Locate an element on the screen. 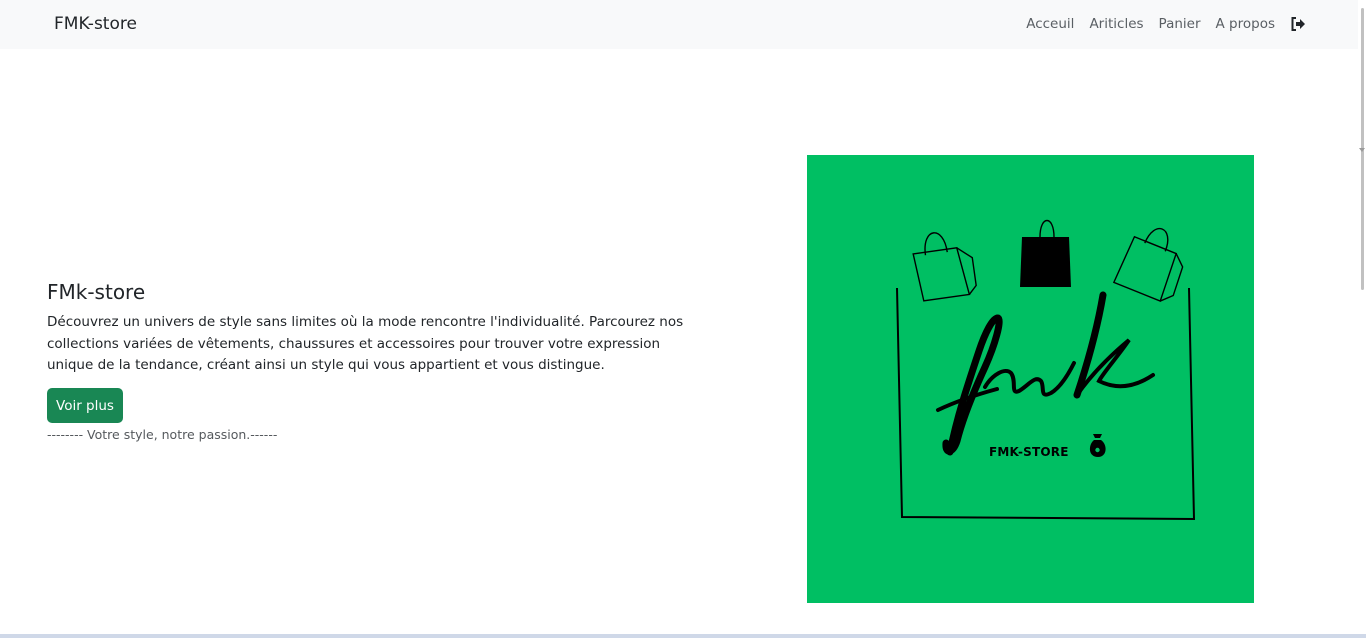  scroll-down-arrow-icon is located at coordinates (1362, 150).